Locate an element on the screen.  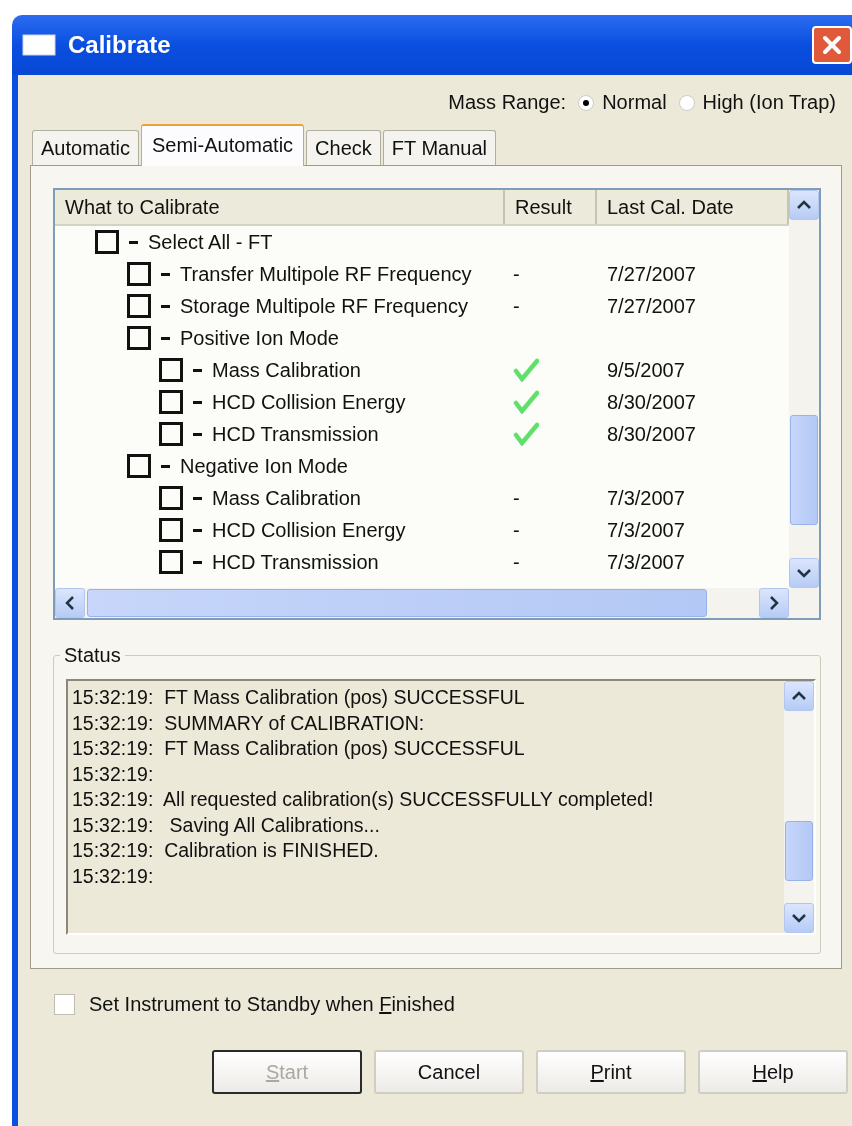
group-title: Status is located at coordinates (92, 655).